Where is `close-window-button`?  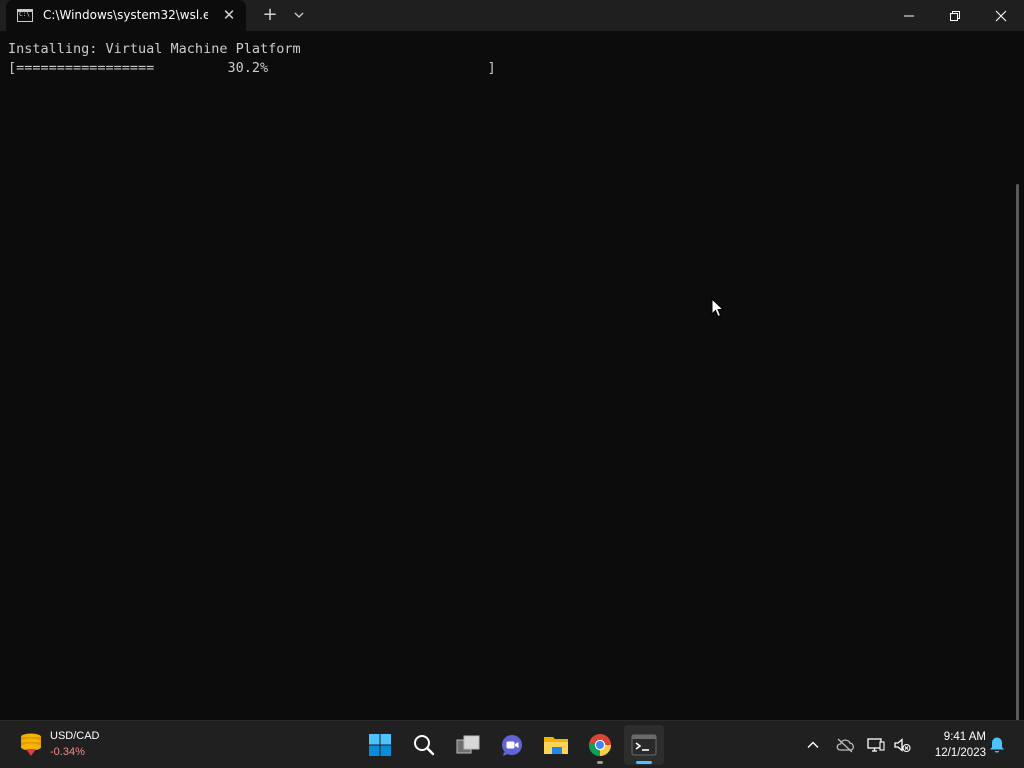 close-window-button is located at coordinates (1001, 15).